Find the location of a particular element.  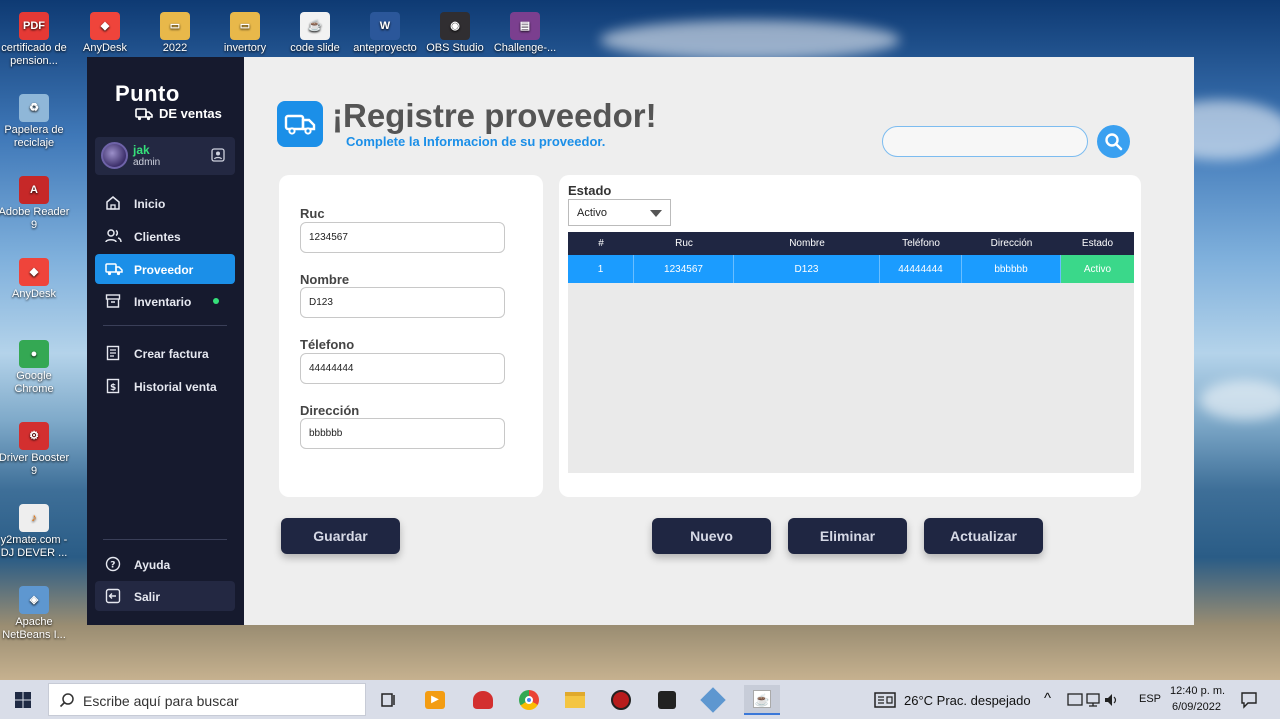

search-button is located at coordinates (1113, 141).